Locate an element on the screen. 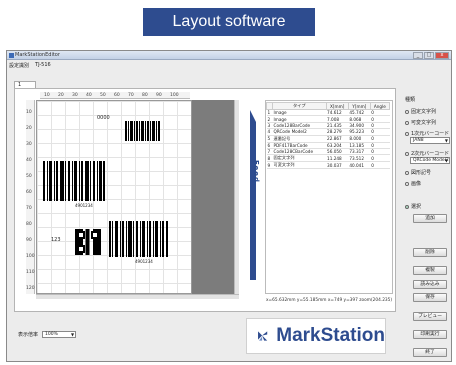  option-variable-text: 可変文字列 is located at coordinates (420, 122).